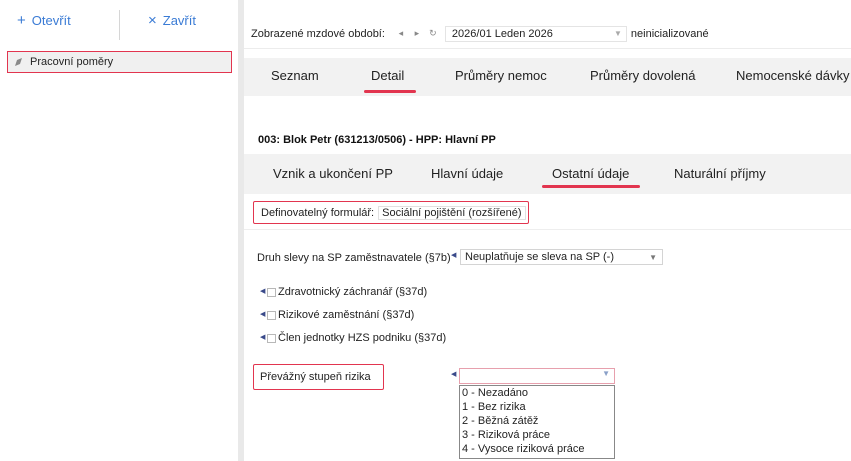  Describe the element at coordinates (538, 407) in the screenshot. I see `list-item: 1 - Bez rizika` at that location.